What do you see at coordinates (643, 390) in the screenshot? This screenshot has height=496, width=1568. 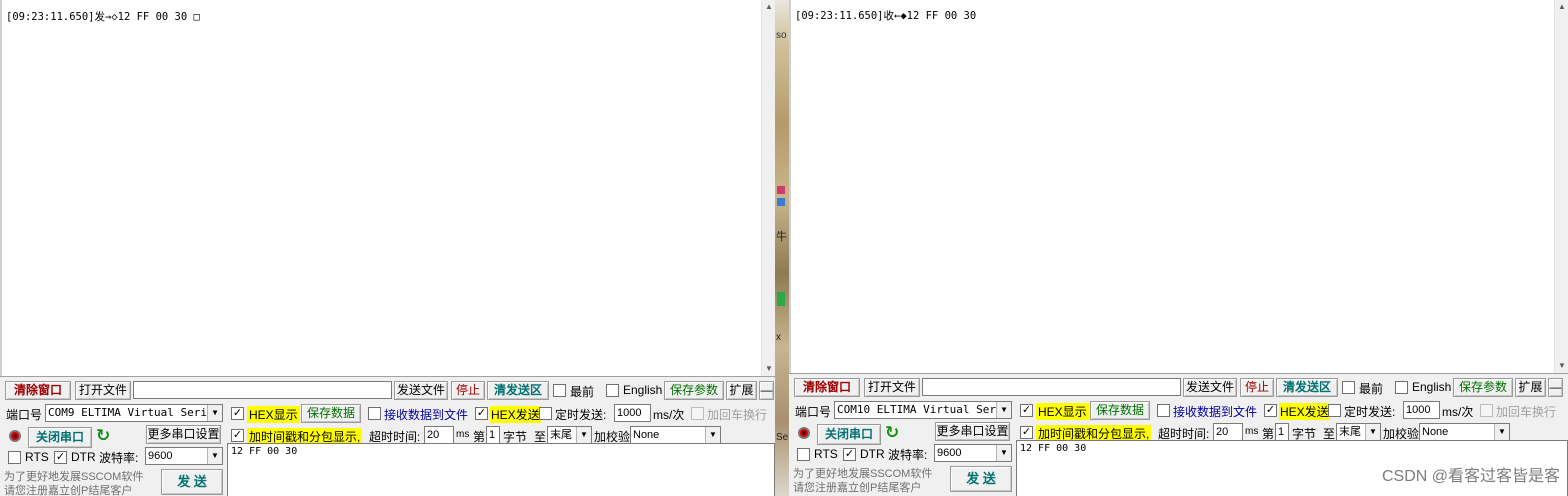 I see `english-label: English` at bounding box center [643, 390].